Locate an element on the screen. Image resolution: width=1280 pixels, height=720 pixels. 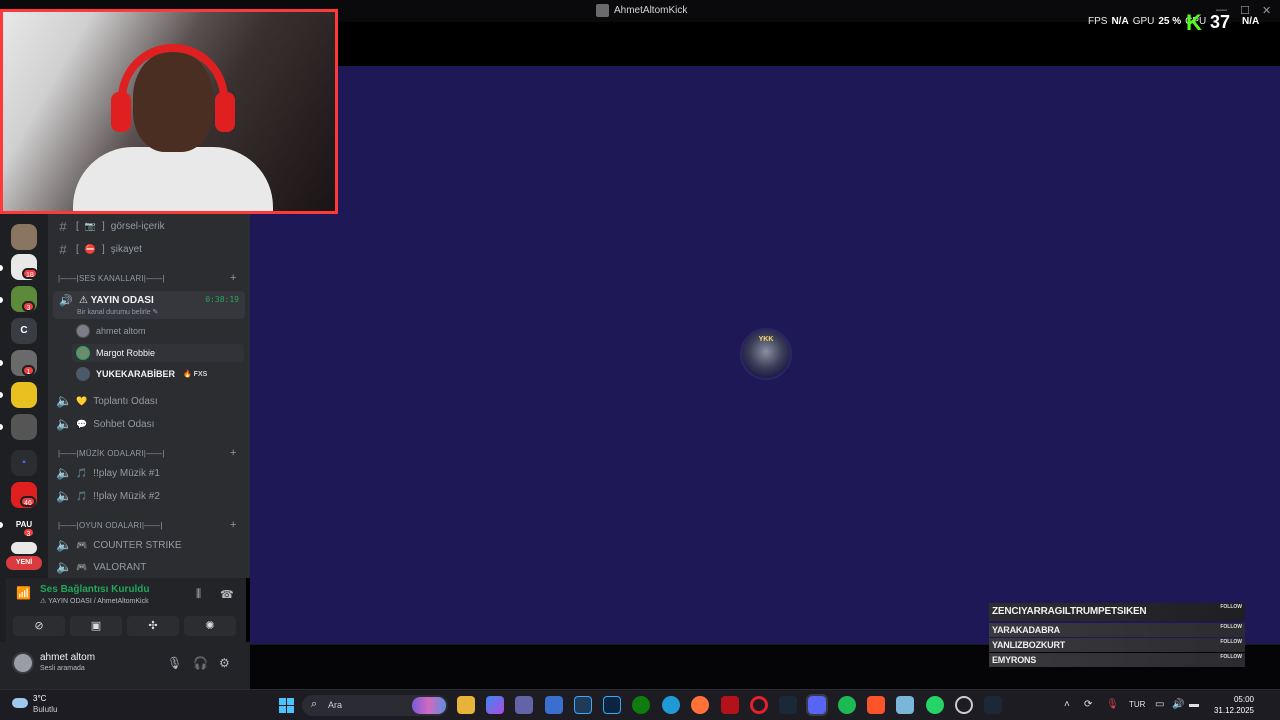
monitor-icon: ▭ is located at coordinates (1159, 704).